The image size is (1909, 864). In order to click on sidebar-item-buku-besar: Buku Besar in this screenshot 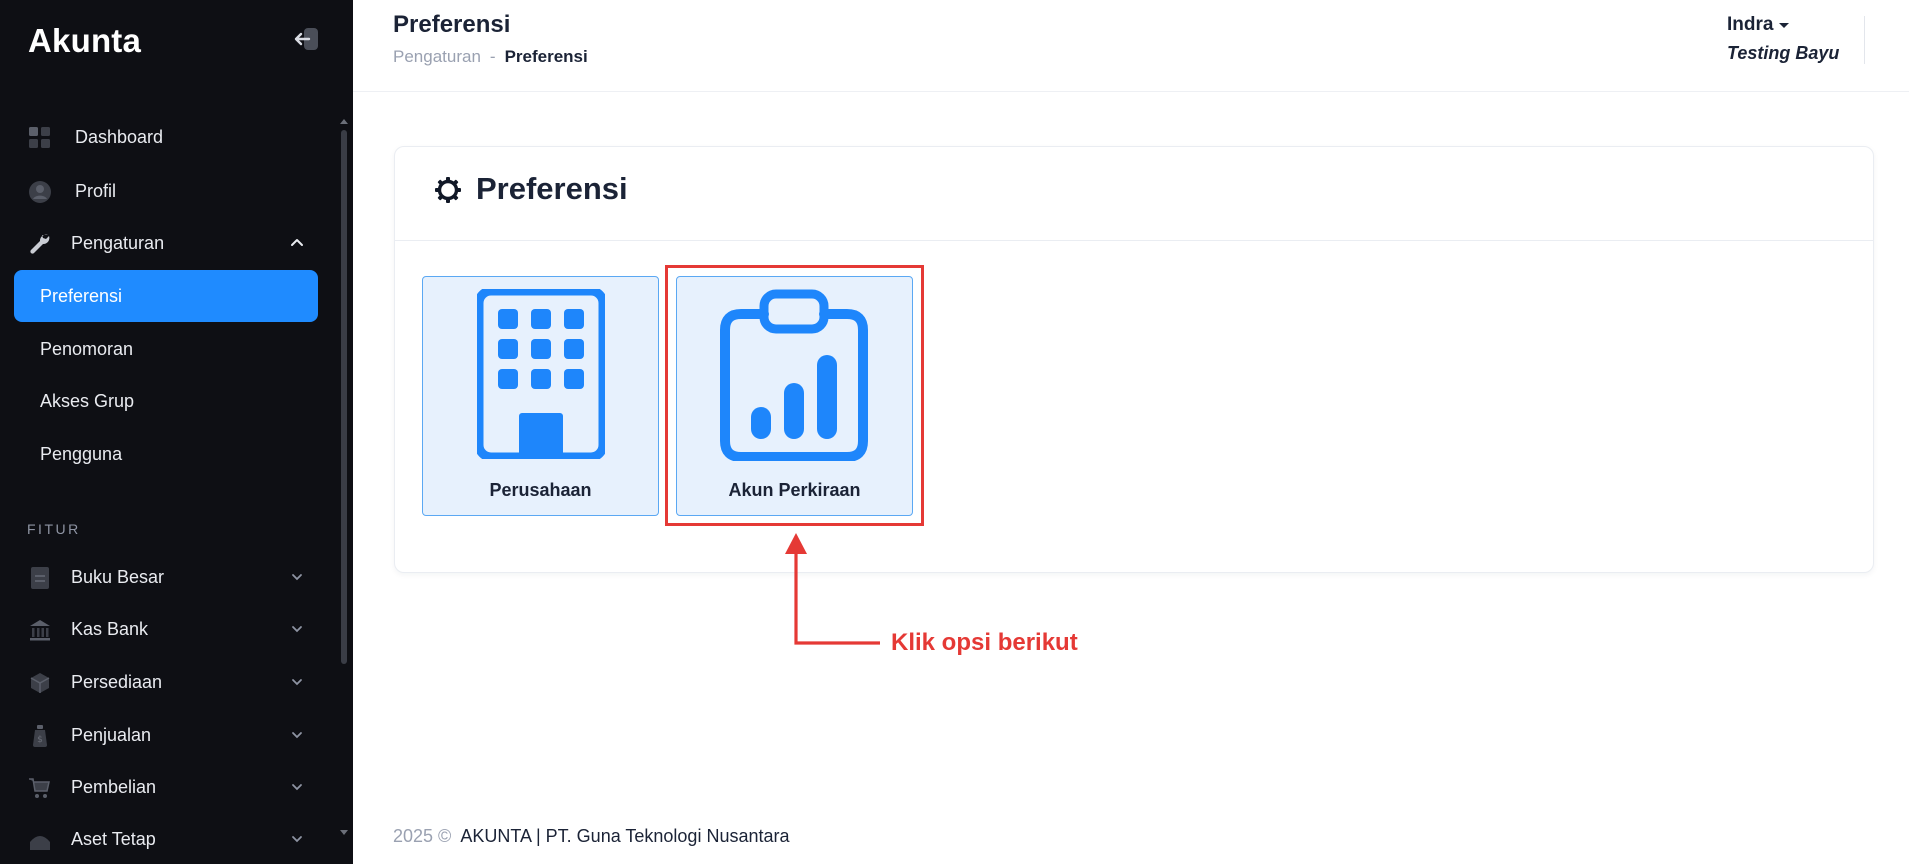, I will do `click(176, 577)`.